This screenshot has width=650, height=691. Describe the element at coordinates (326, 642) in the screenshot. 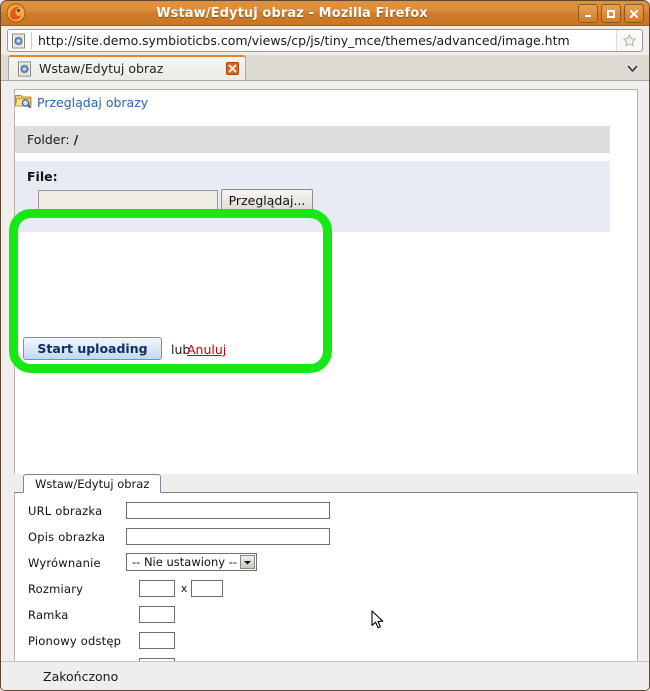

I see `form-row-pionowy-odstep: Pionowy odstęp` at that location.